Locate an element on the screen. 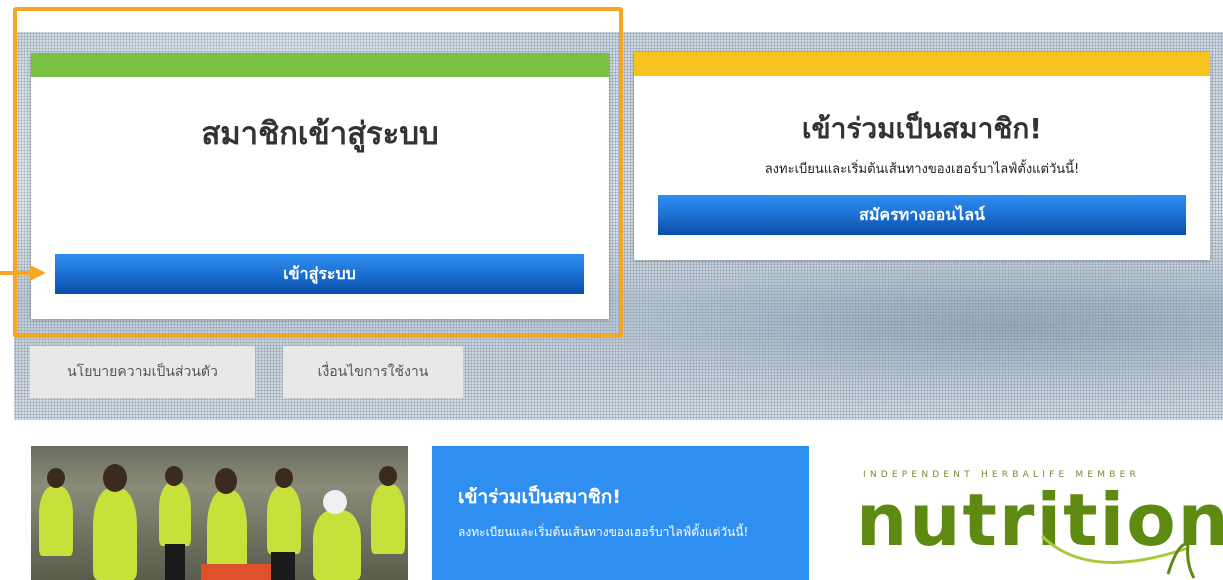 This screenshot has width=1223, height=580. arrow-right-icon is located at coordinates (23, 273).